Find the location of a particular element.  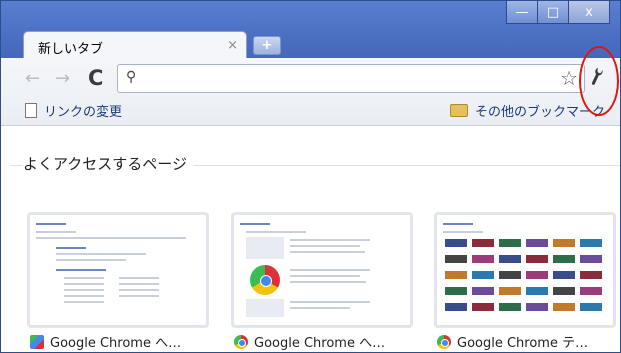

document-icon is located at coordinates (31, 110).